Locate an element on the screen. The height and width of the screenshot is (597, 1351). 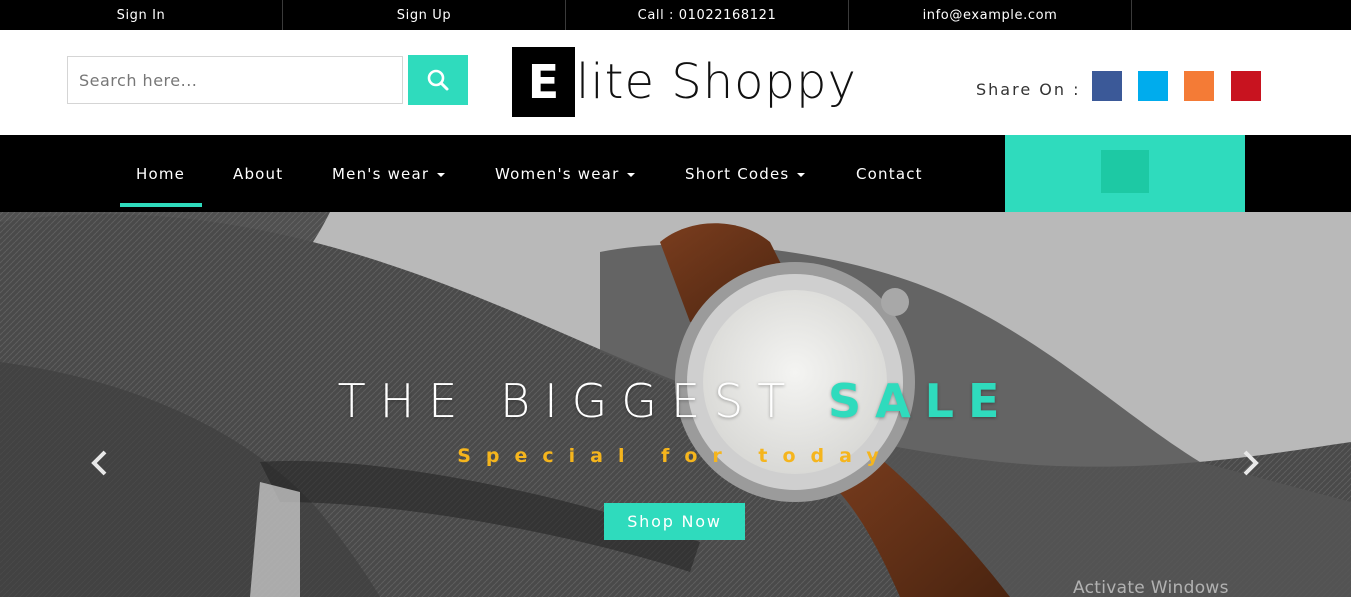
facebook-icon is located at coordinates (1107, 86).